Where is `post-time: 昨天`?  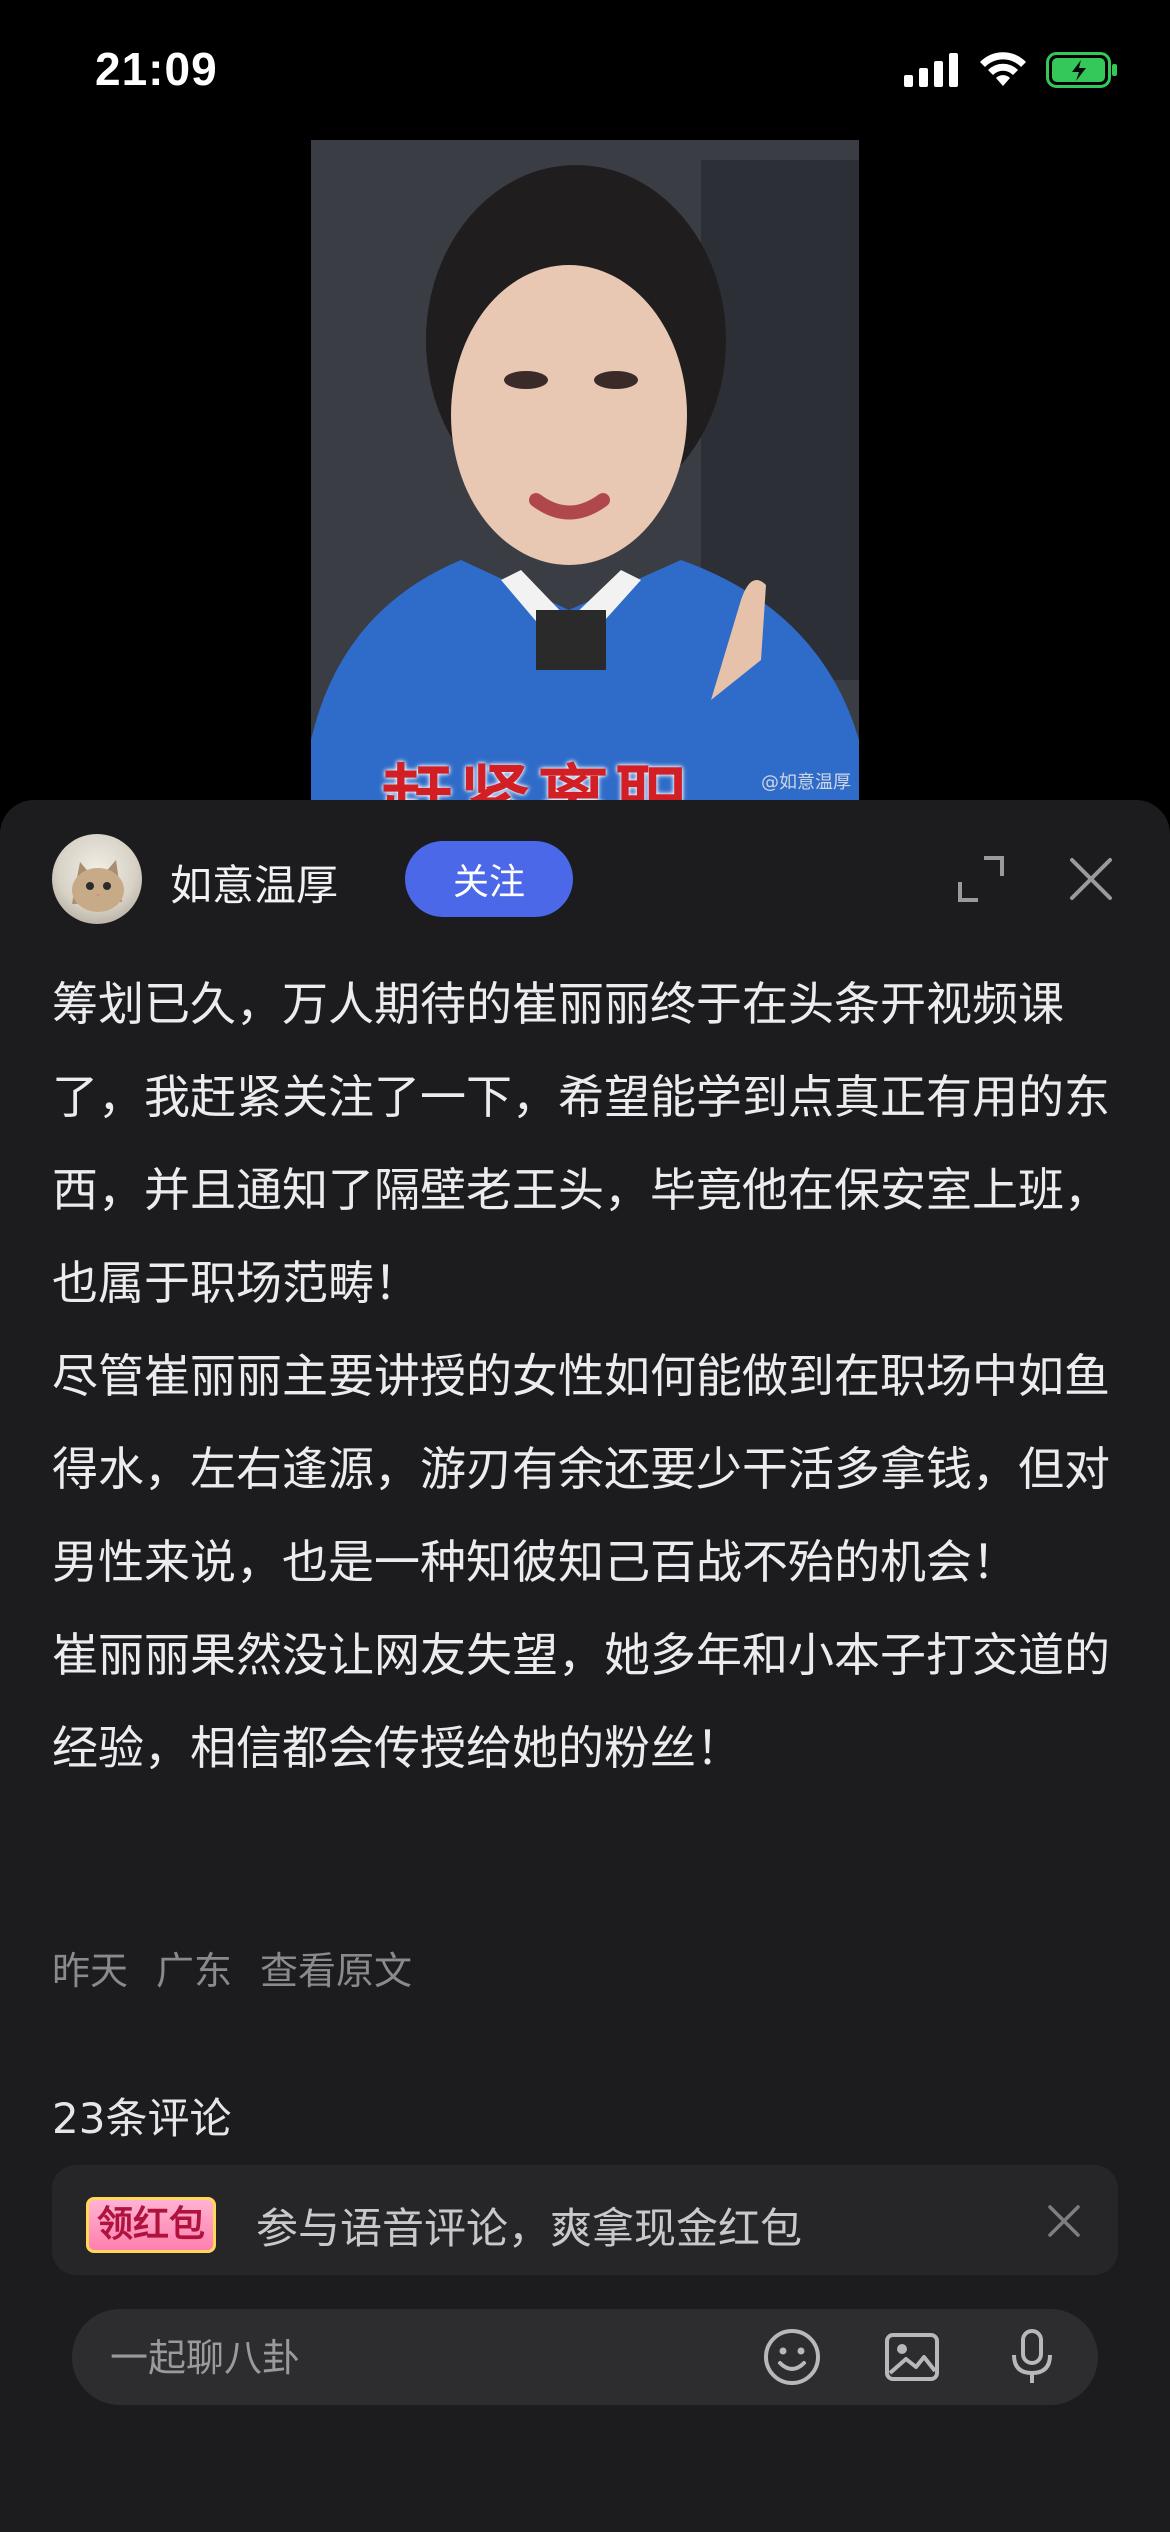 post-time: 昨天 is located at coordinates (90, 1971).